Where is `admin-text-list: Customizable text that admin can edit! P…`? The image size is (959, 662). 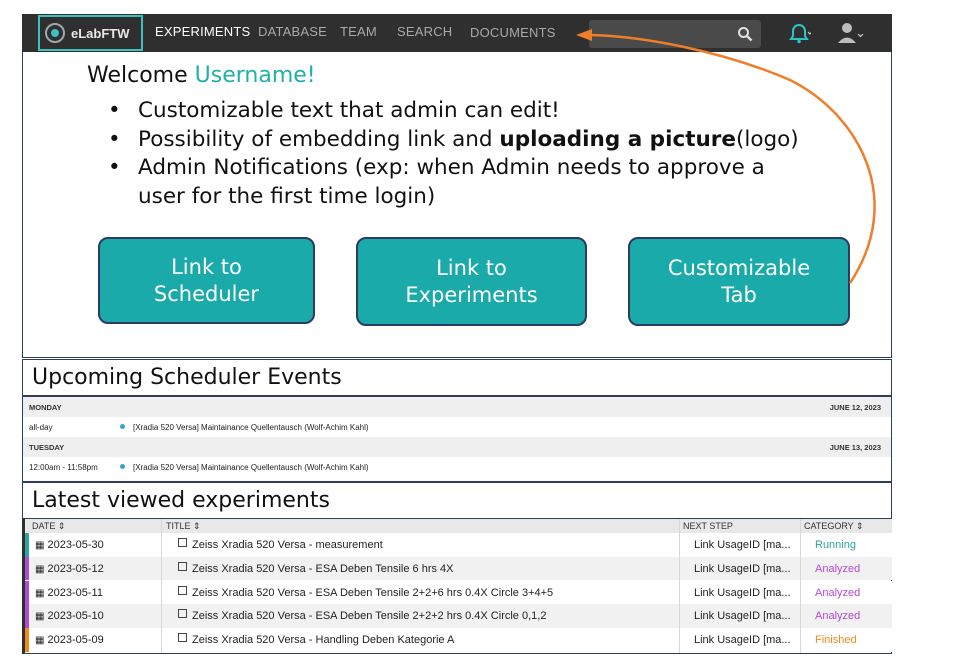 admin-text-list: Customizable text that admin can edit! P… is located at coordinates (458, 154).